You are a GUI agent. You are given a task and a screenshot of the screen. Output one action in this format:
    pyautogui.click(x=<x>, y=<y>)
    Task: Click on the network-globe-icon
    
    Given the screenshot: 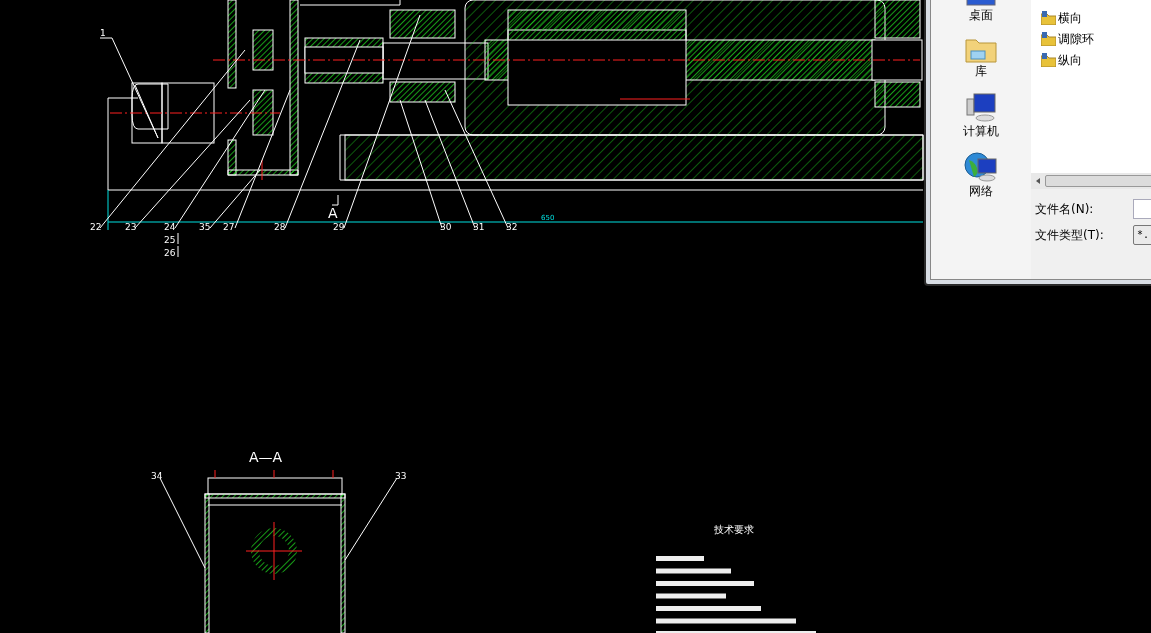 What is the action you would take?
    pyautogui.click(x=981, y=167)
    